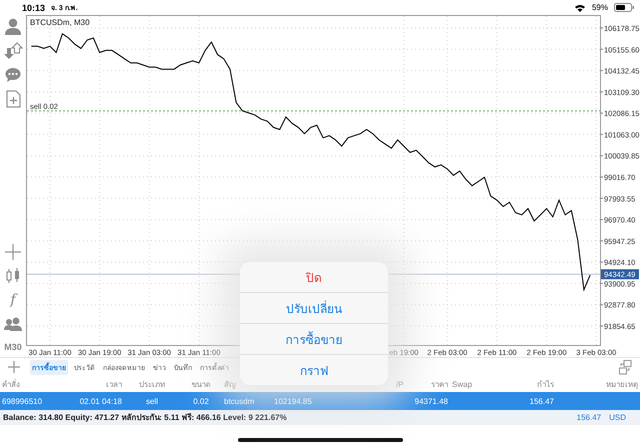 The width and height of the screenshot is (640, 447). Describe the element at coordinates (314, 307) in the screenshot. I see `menu-item: ปรับเปลี่ยน` at that location.